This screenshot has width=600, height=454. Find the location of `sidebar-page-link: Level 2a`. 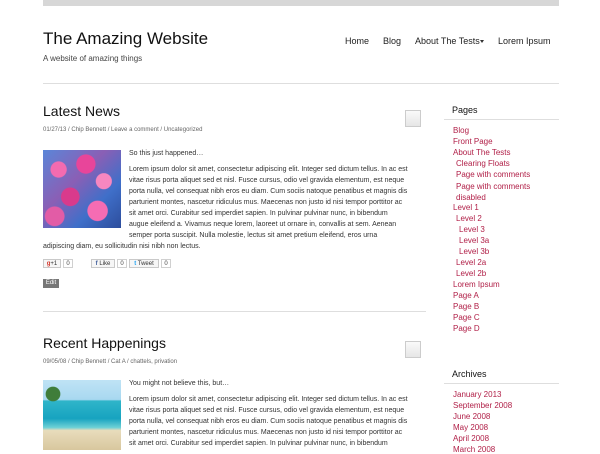

sidebar-page-link: Level 2a is located at coordinates (471, 262).